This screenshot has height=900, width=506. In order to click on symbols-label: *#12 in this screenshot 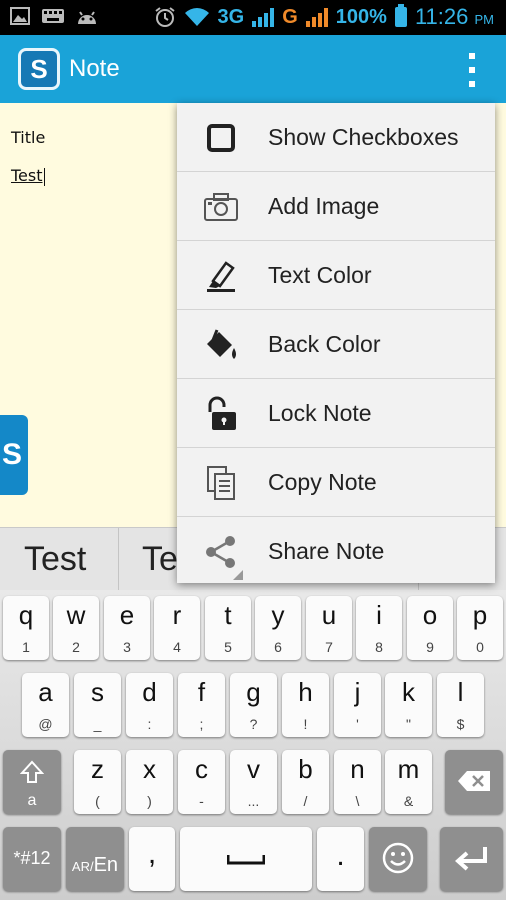, I will do `click(32, 858)`.